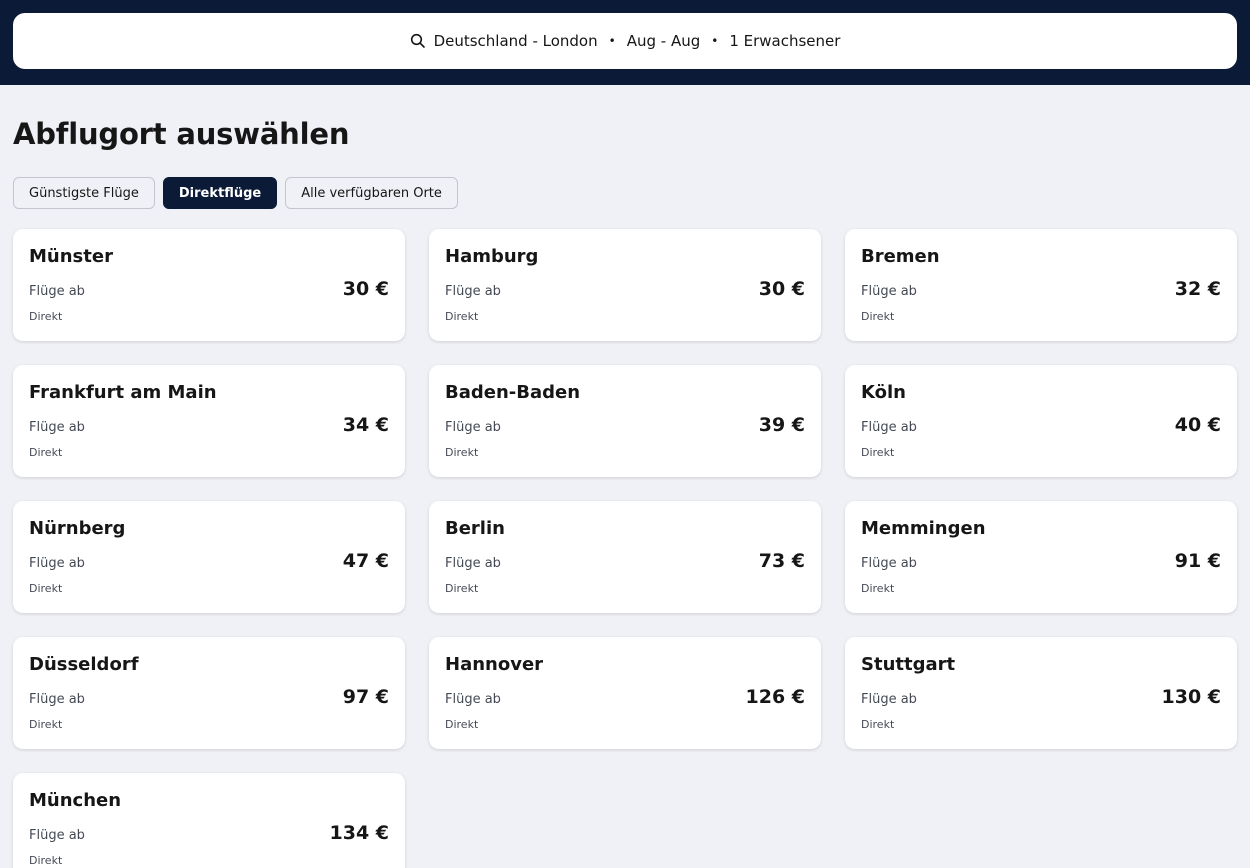  What do you see at coordinates (492, 256) in the screenshot?
I see `destination-city: Hamburg` at bounding box center [492, 256].